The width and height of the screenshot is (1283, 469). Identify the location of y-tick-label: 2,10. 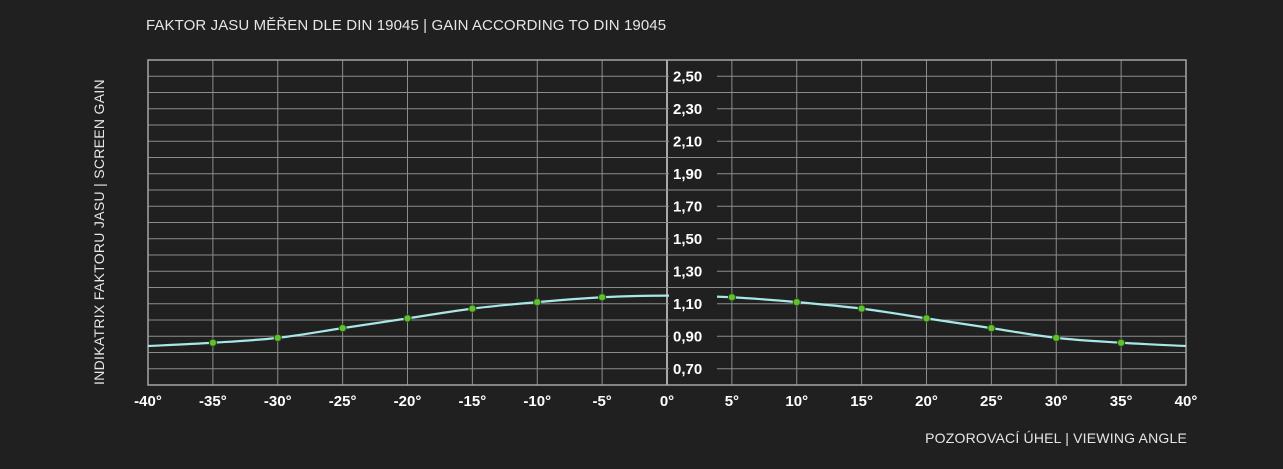
(687, 141).